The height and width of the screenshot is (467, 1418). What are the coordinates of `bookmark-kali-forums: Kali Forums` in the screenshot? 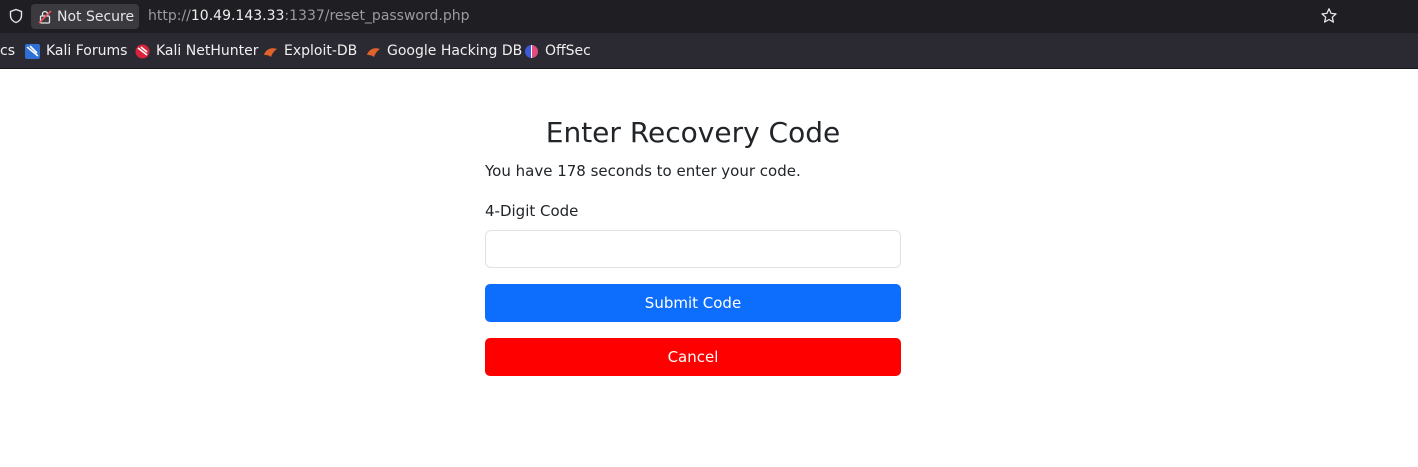 It's located at (76, 51).